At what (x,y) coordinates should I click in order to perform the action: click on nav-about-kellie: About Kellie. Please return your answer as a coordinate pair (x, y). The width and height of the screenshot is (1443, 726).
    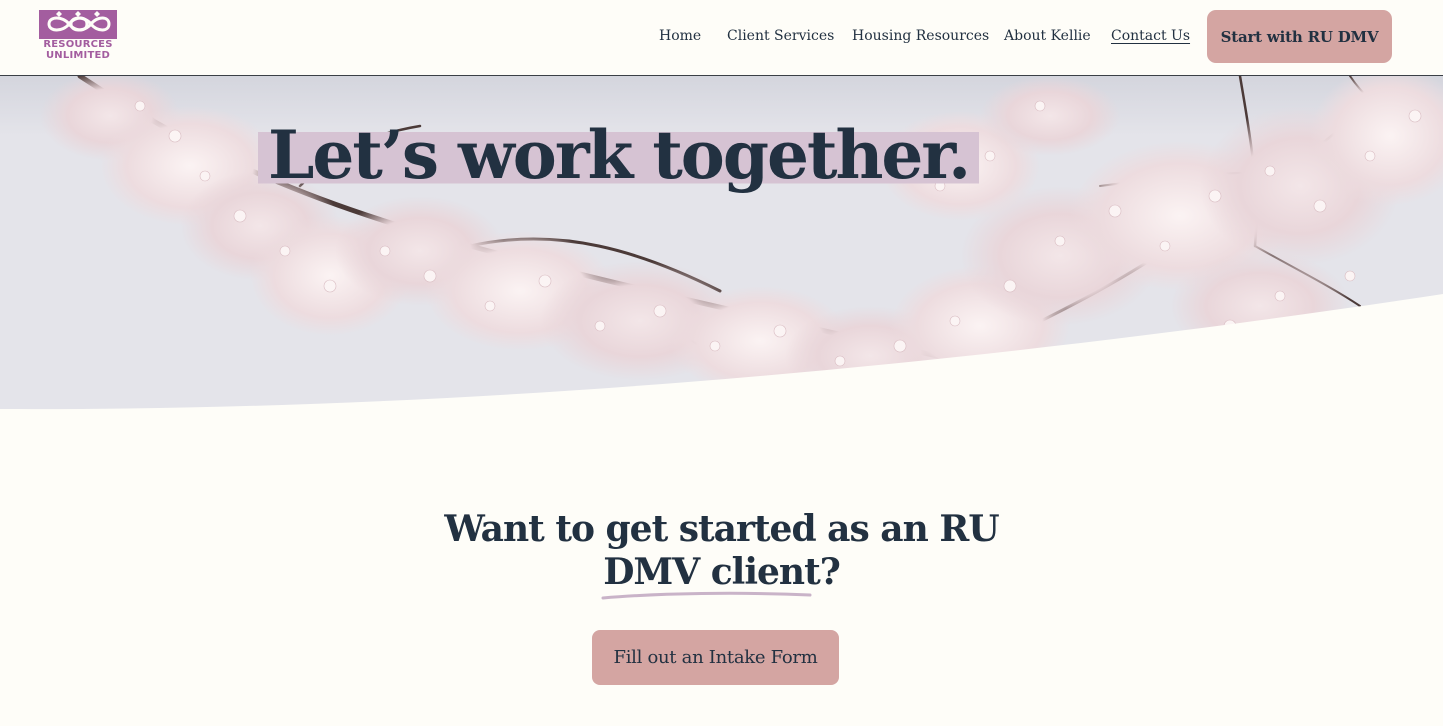
    Looking at the image, I should click on (1047, 36).